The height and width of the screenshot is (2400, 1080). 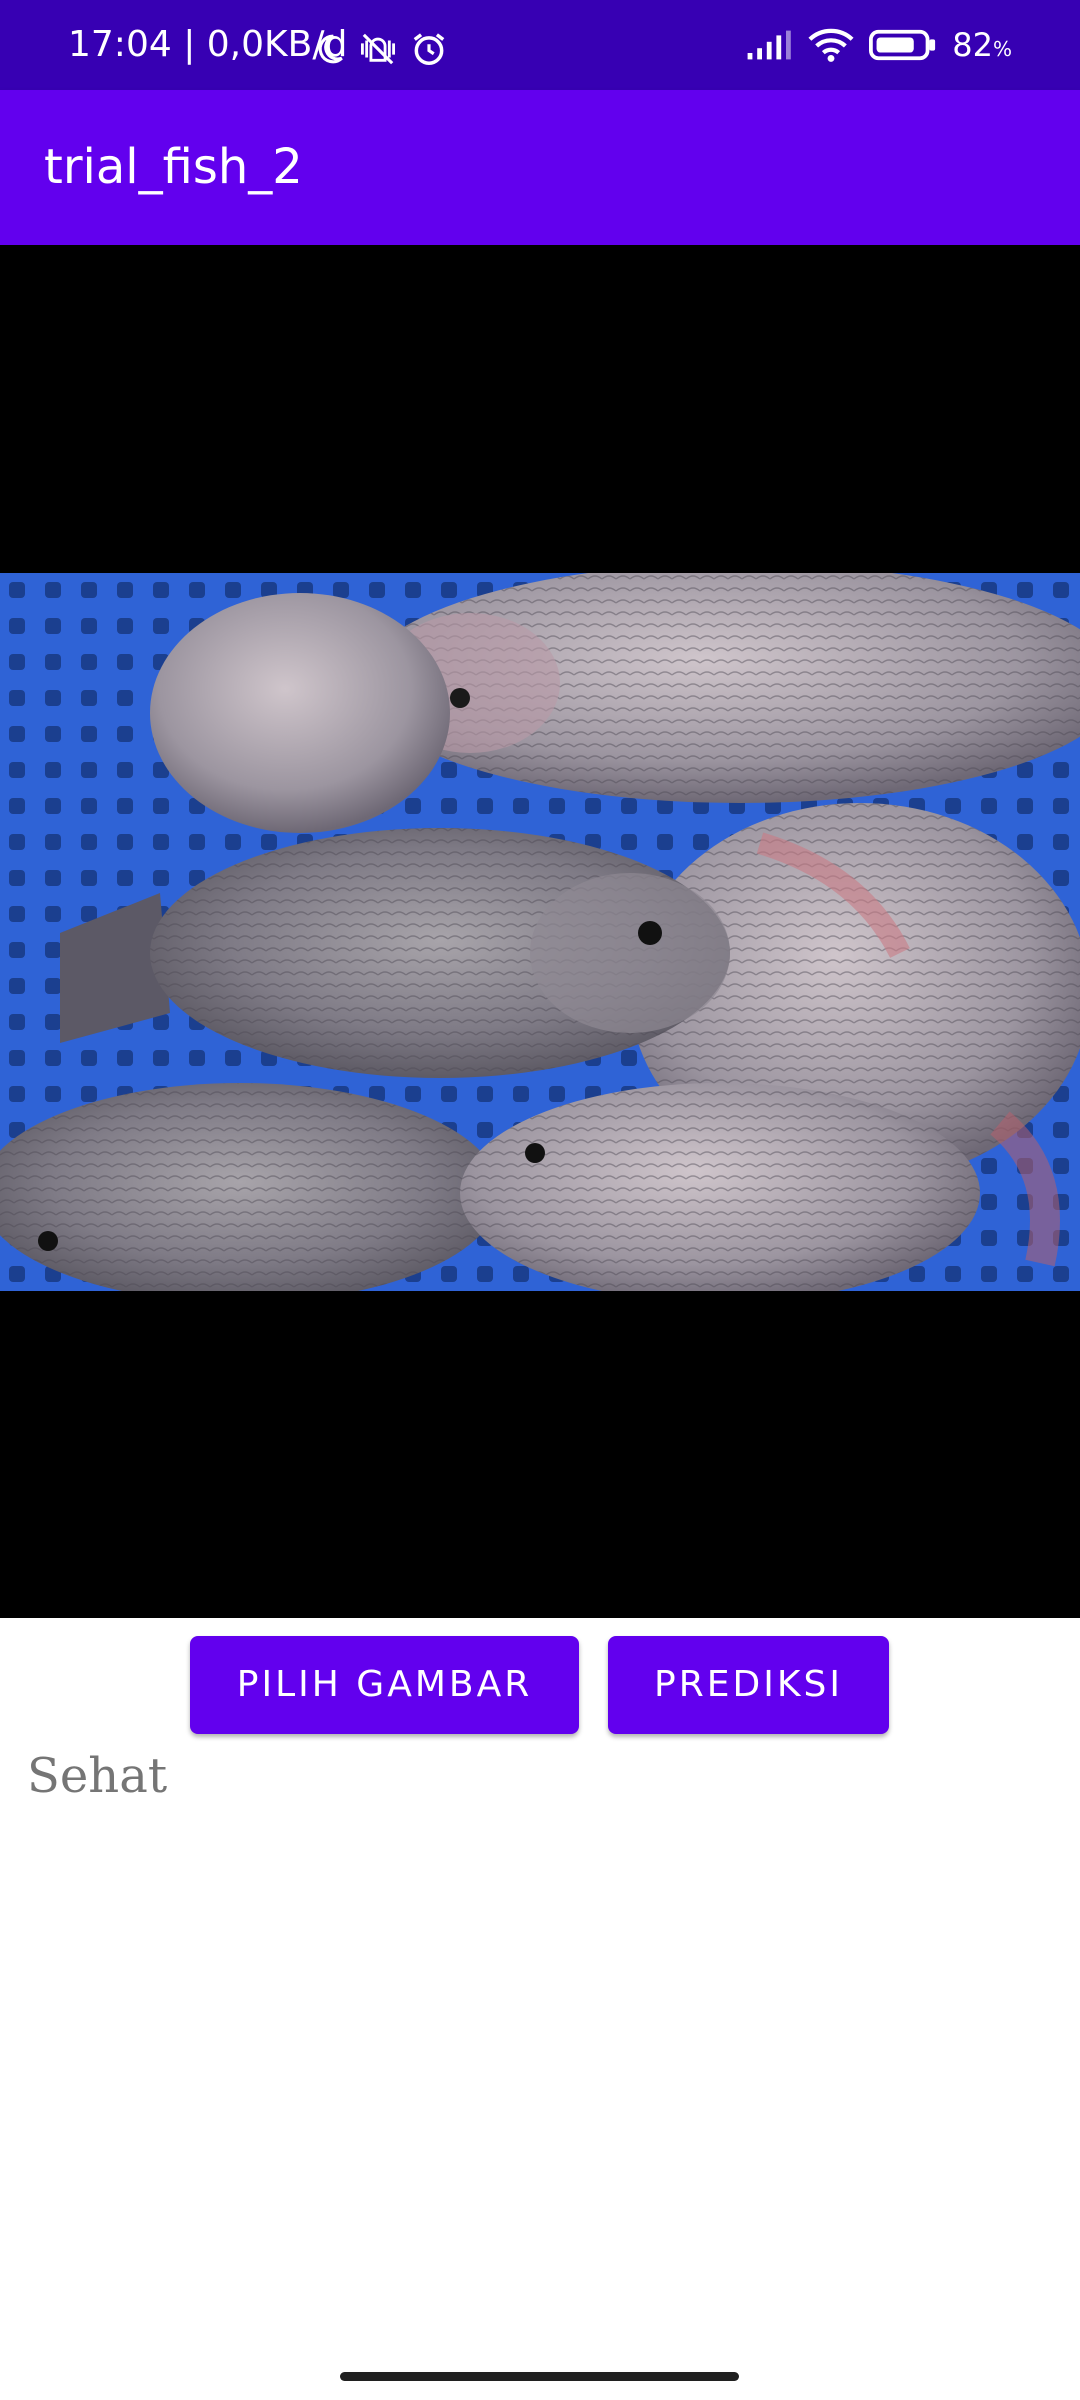 I want to click on wifi-icon, so click(x=831, y=45).